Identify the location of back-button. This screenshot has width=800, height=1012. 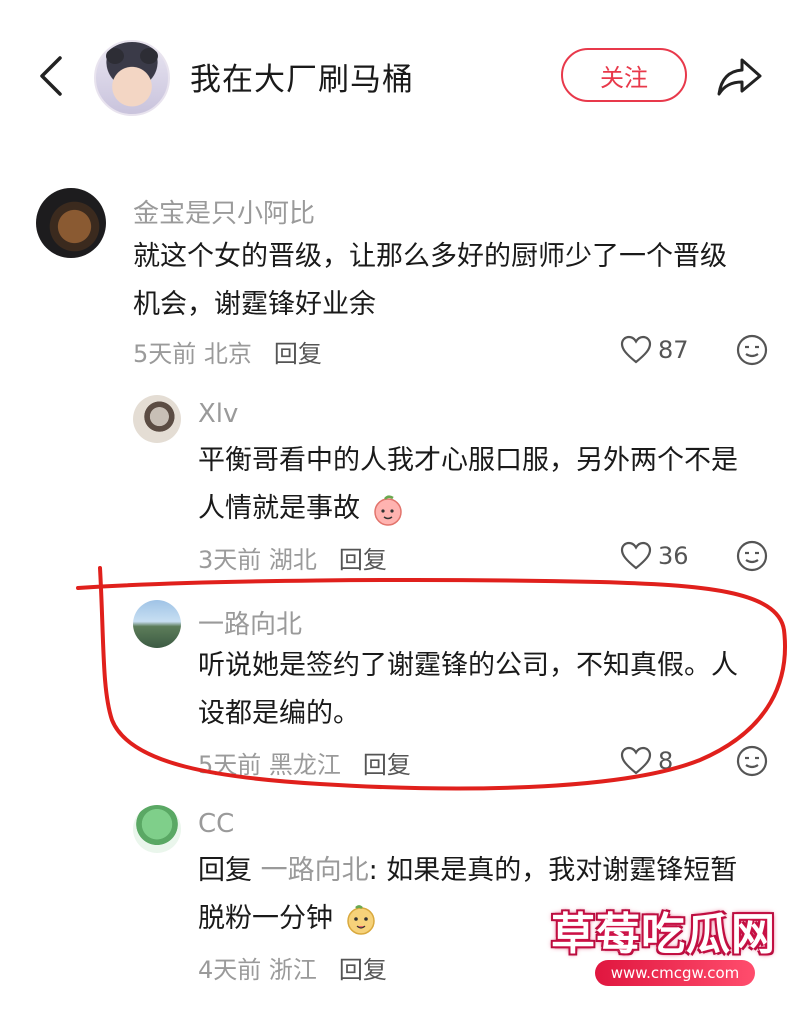
(52, 76).